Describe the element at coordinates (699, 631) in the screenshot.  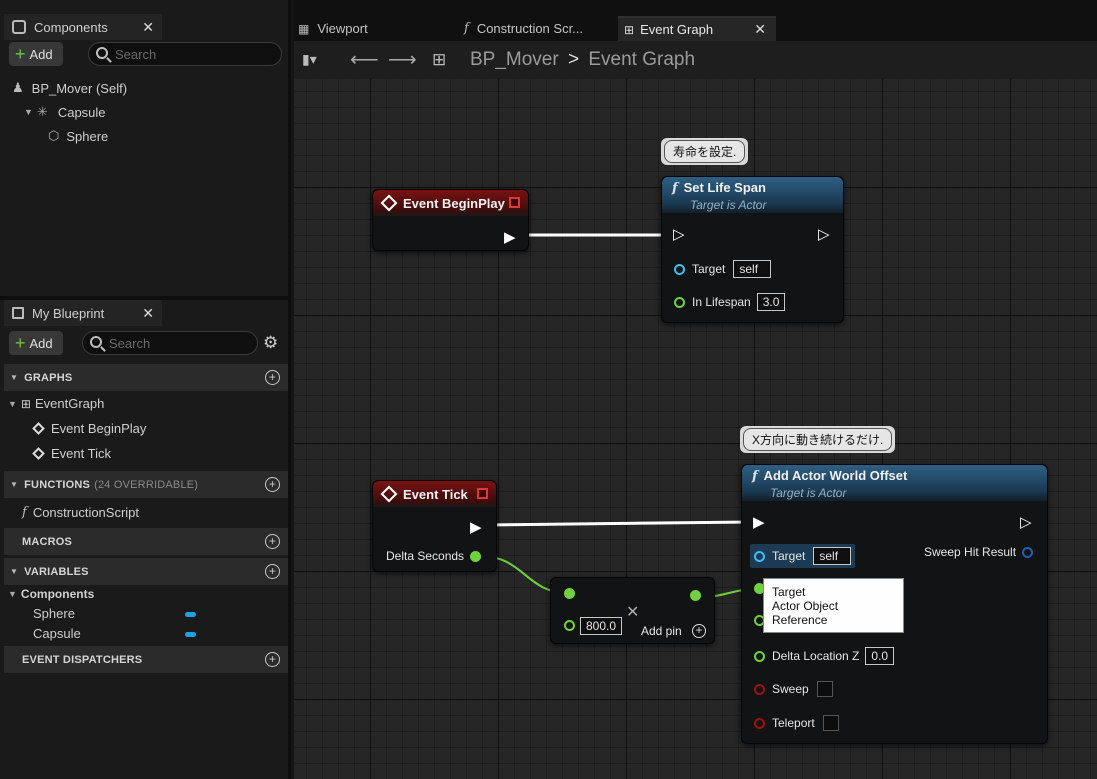
I see `add-pin-icon: +` at that location.